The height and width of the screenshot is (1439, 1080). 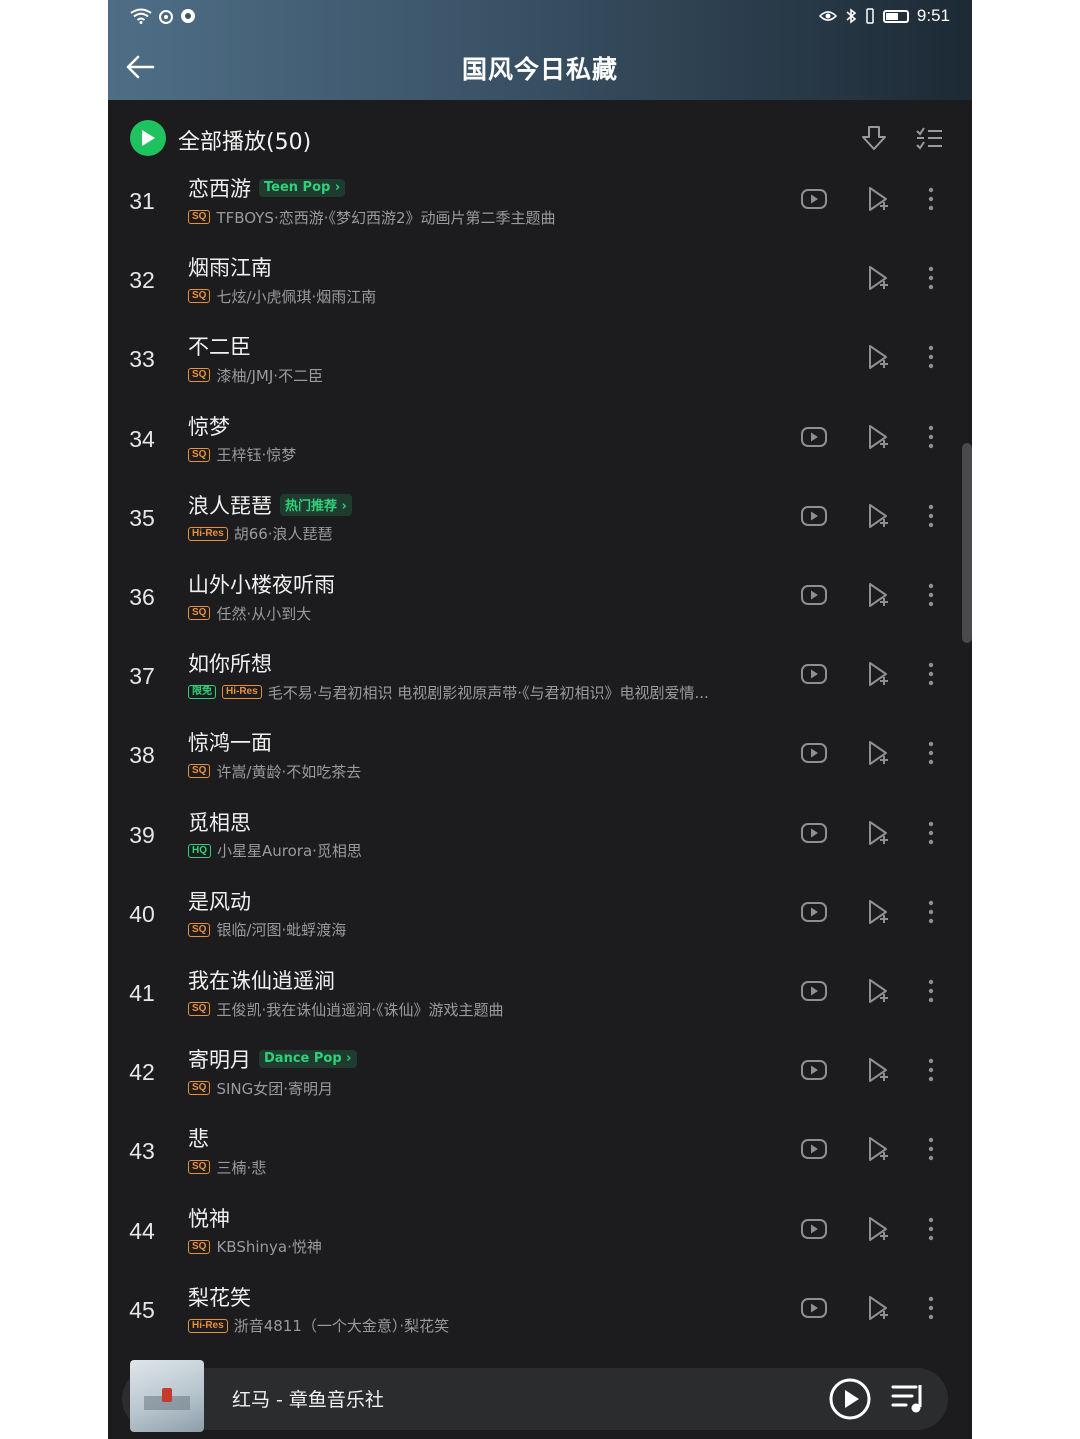 What do you see at coordinates (929, 139) in the screenshot?
I see `multi-select-button` at bounding box center [929, 139].